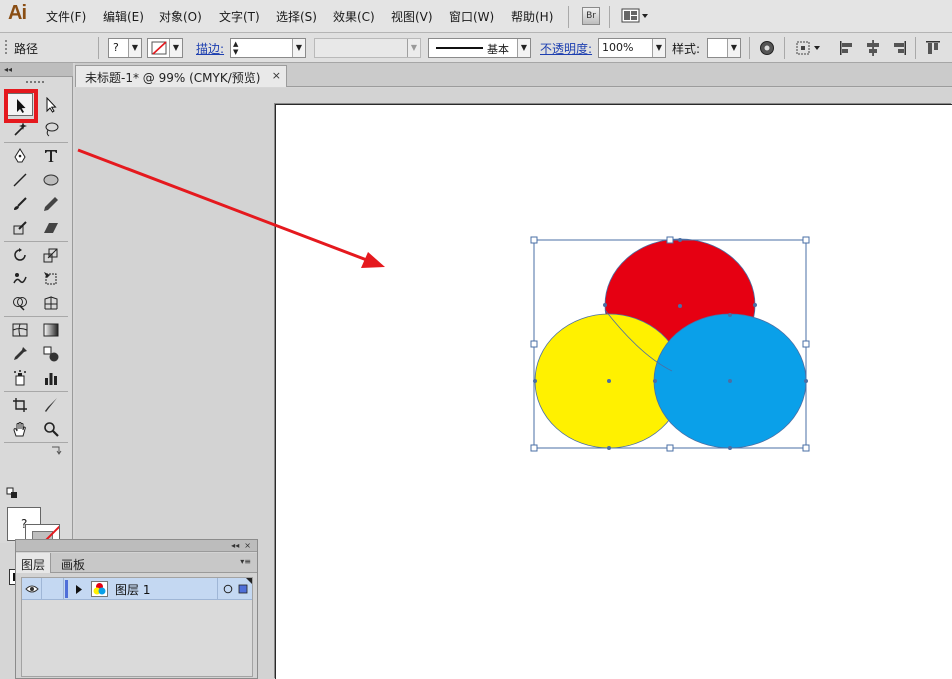  Describe the element at coordinates (165, 48) in the screenshot. I see `stroke-swatch-dropdown: ▼` at that location.